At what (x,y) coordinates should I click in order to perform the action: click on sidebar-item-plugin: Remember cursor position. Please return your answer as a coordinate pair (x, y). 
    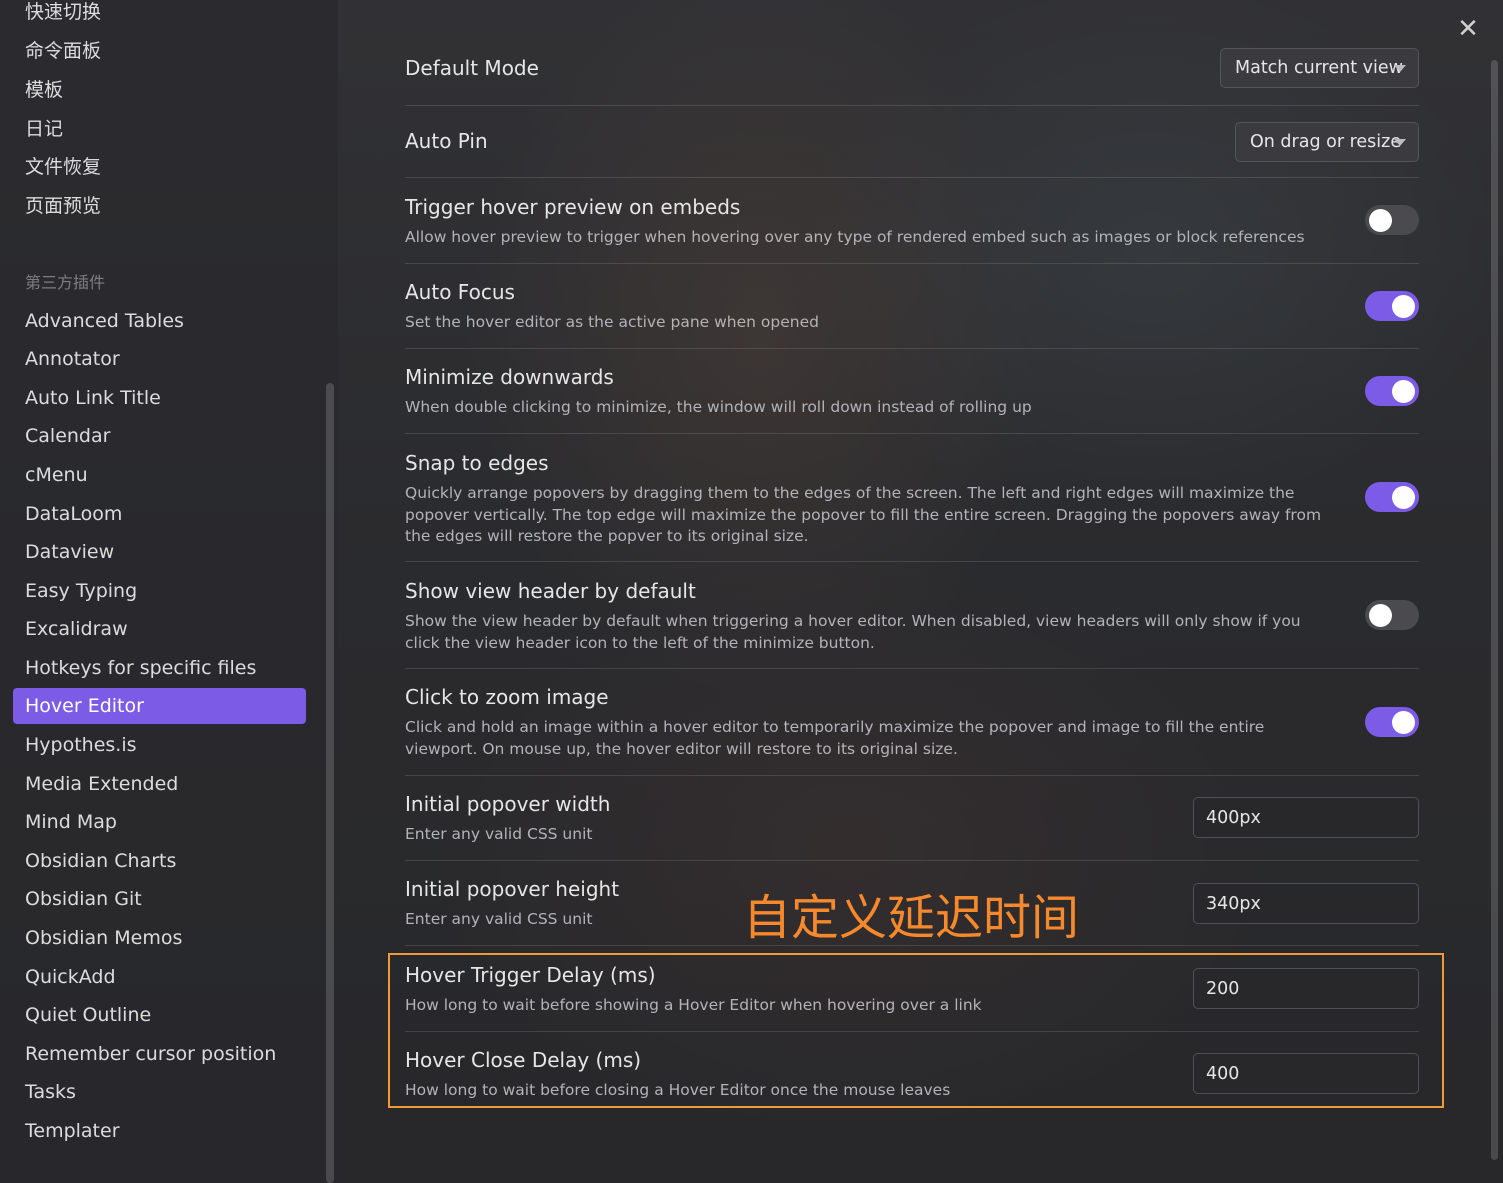
    Looking at the image, I should click on (159, 1054).